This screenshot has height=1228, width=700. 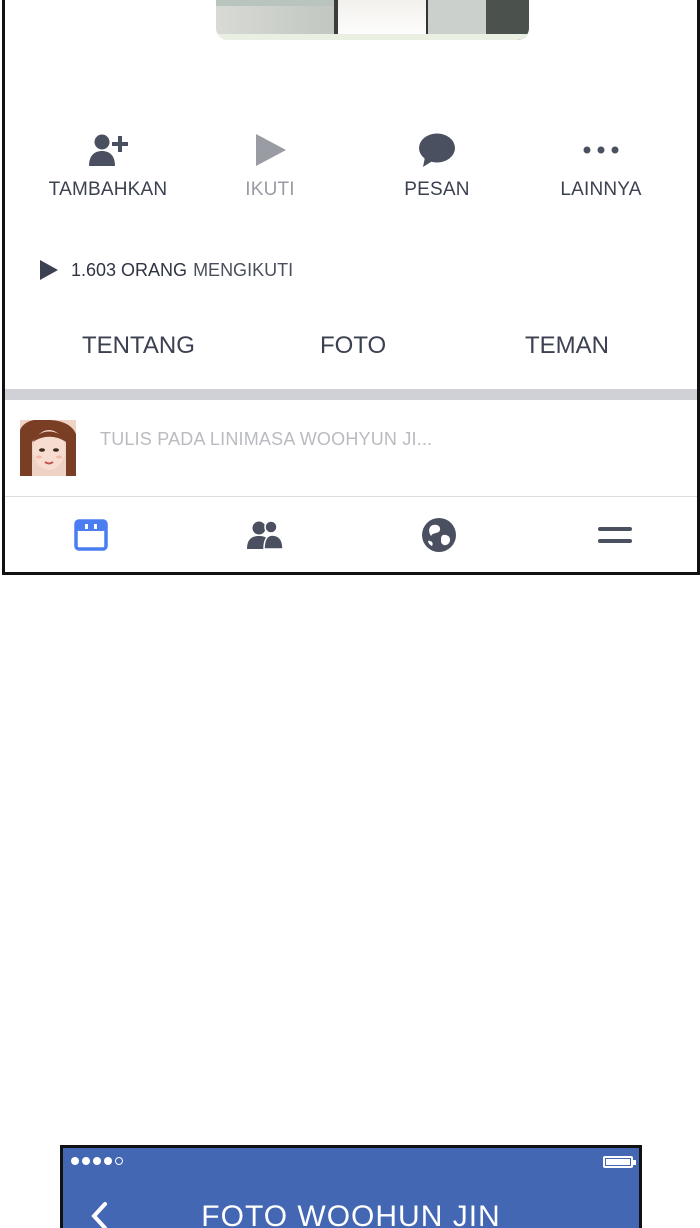 I want to click on add-friend-icon, so click(x=108, y=150).